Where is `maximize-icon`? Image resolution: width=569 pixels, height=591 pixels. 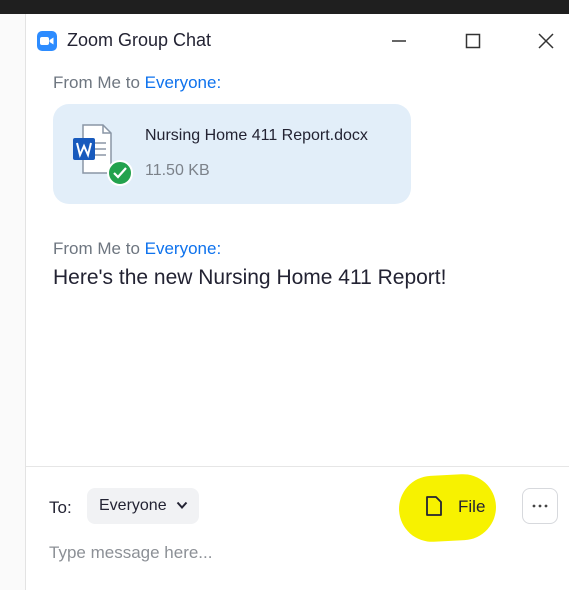 maximize-icon is located at coordinates (473, 41).